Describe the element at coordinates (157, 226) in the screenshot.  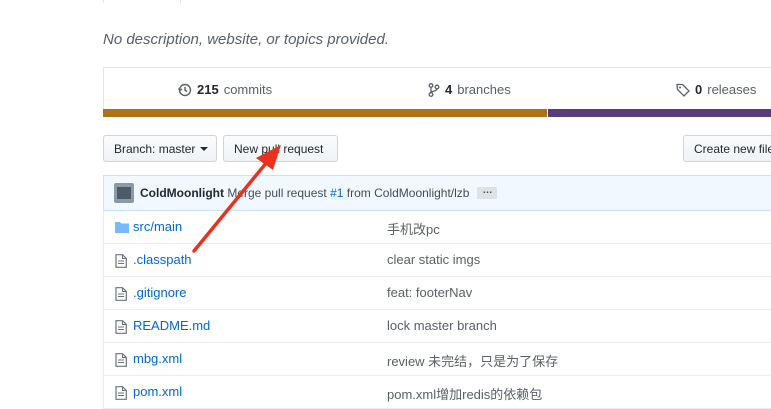
I see `file-name-link: src/main` at that location.